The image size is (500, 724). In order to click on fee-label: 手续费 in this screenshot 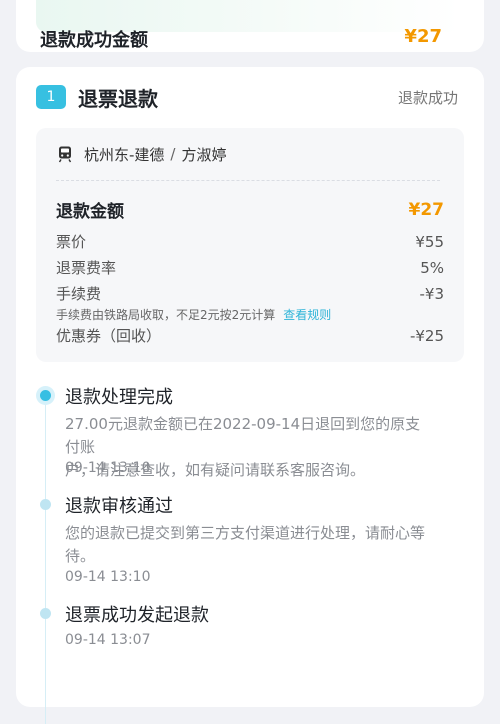, I will do `click(79, 294)`.